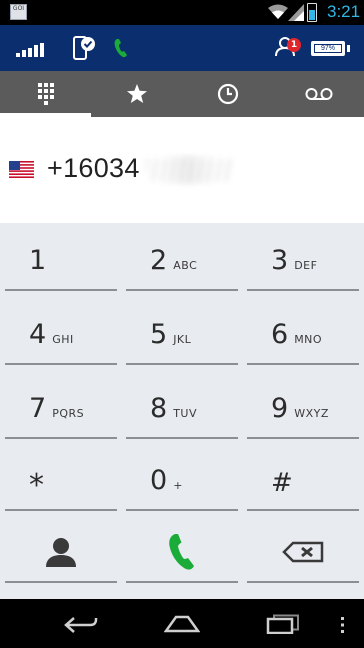 The width and height of the screenshot is (364, 648). Describe the element at coordinates (38, 260) in the screenshot. I see `key-digit: 1` at that location.